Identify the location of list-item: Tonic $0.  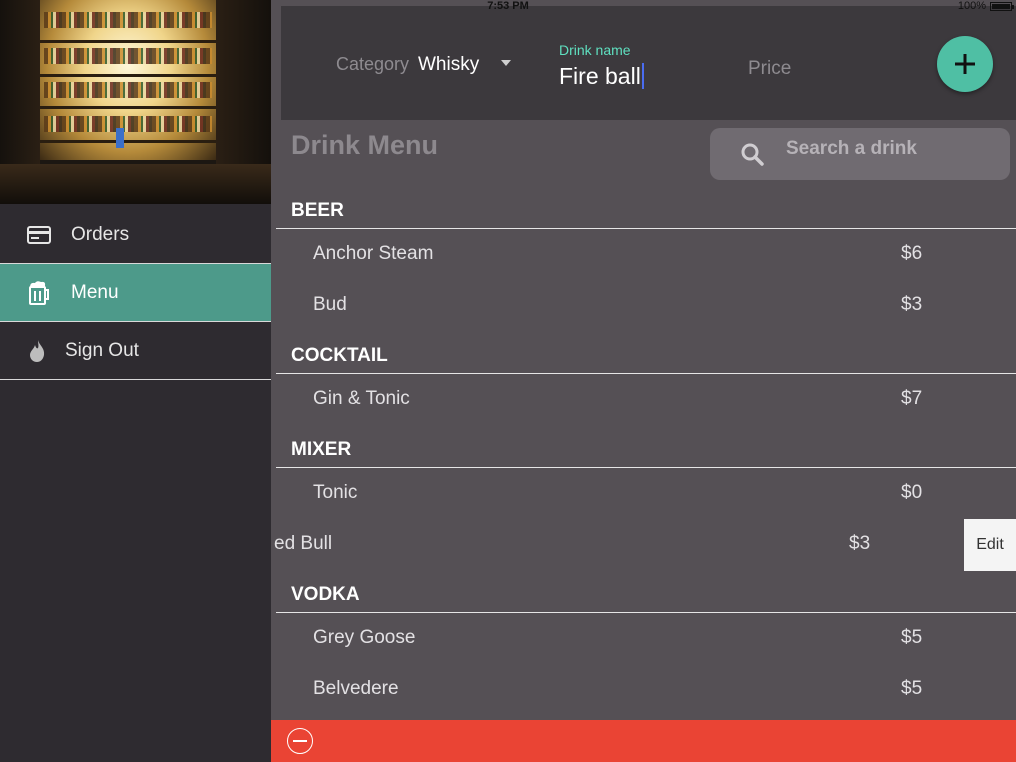
(646, 493).